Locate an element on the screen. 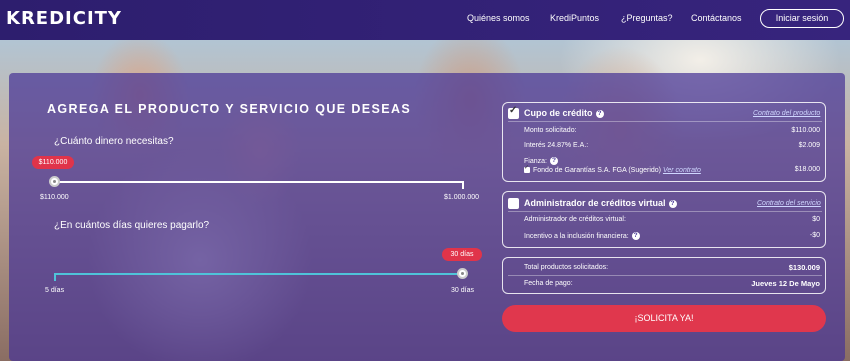 The width and height of the screenshot is (850, 361). apply-button: ¡SOLICITA YA! is located at coordinates (664, 318).